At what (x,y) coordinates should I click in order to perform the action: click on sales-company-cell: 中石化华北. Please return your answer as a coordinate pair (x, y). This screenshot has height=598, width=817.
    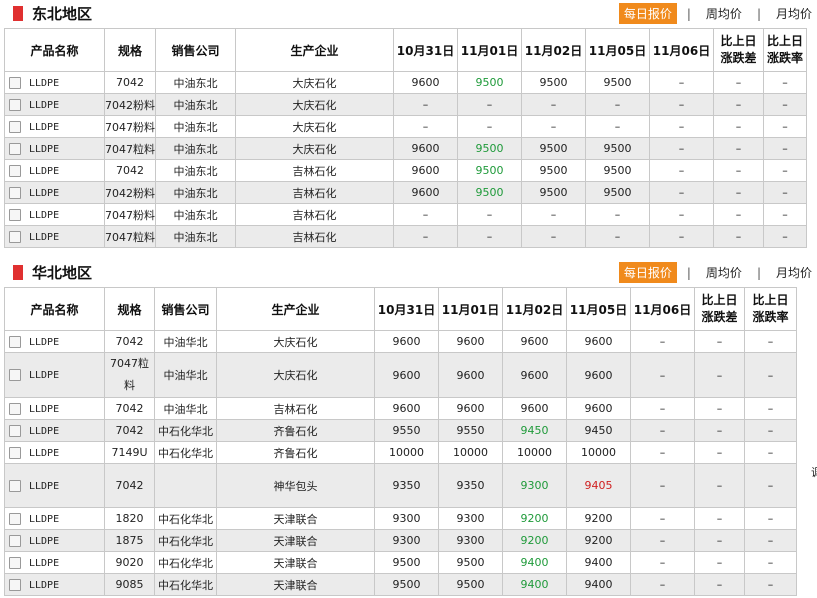
    Looking at the image, I should click on (185, 518).